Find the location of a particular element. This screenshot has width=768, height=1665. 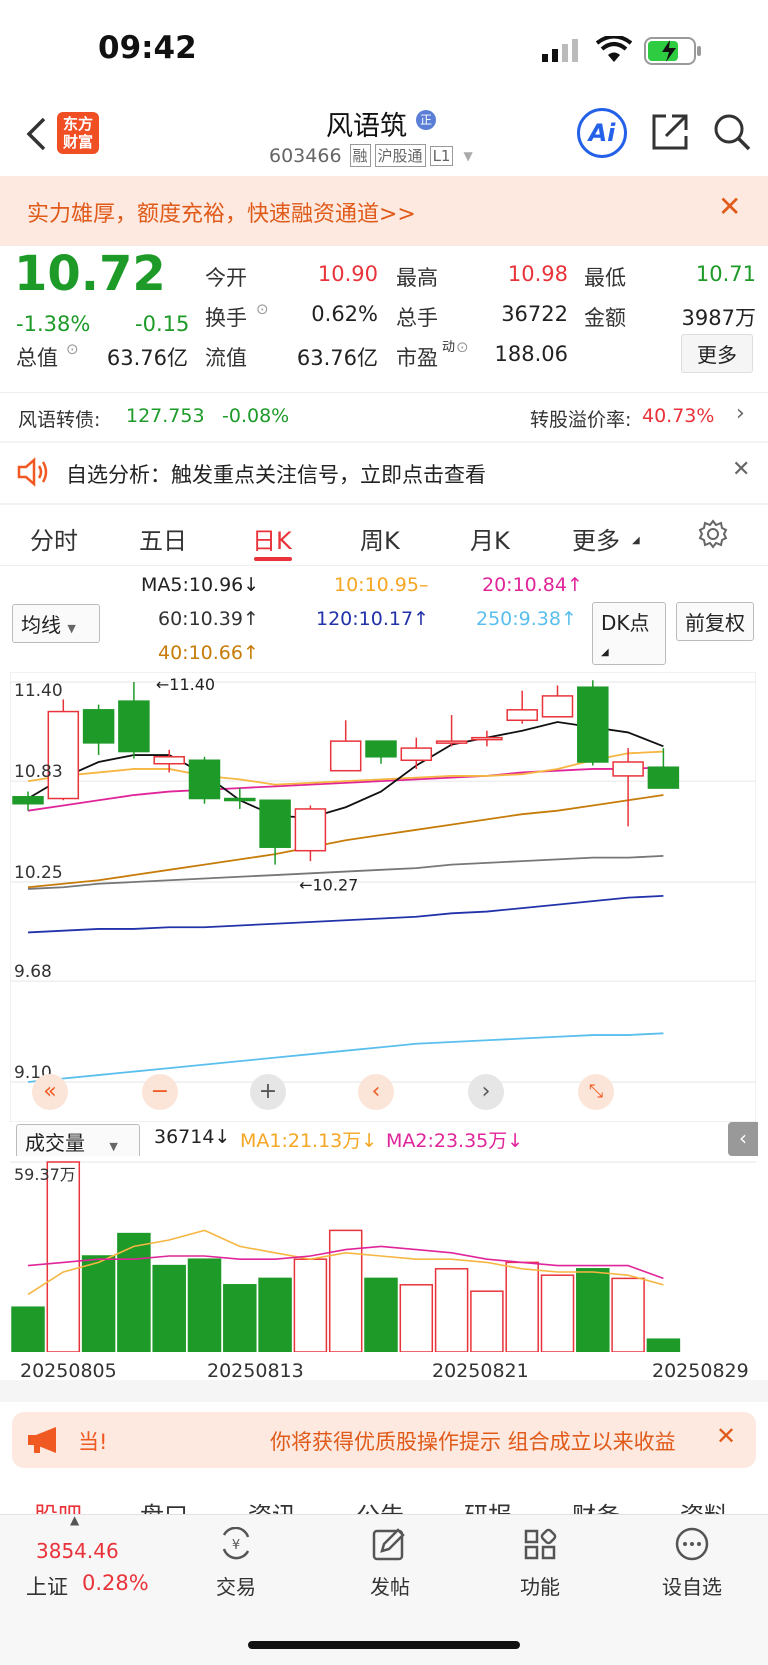

more-button: 更多 is located at coordinates (717, 353).